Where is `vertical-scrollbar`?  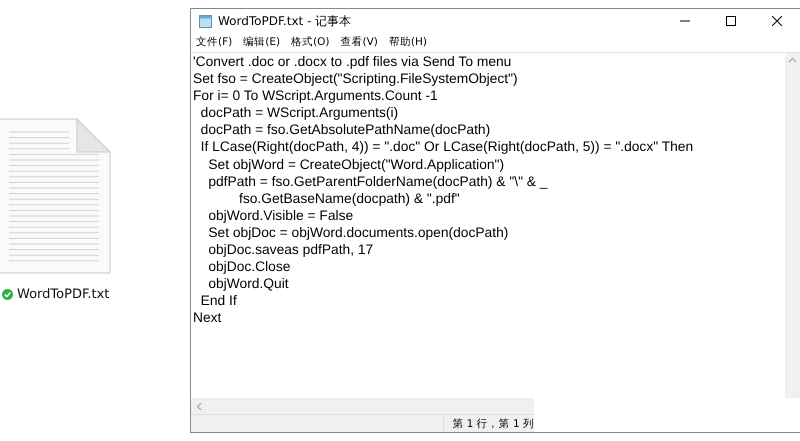
vertical-scrollbar is located at coordinates (792, 225).